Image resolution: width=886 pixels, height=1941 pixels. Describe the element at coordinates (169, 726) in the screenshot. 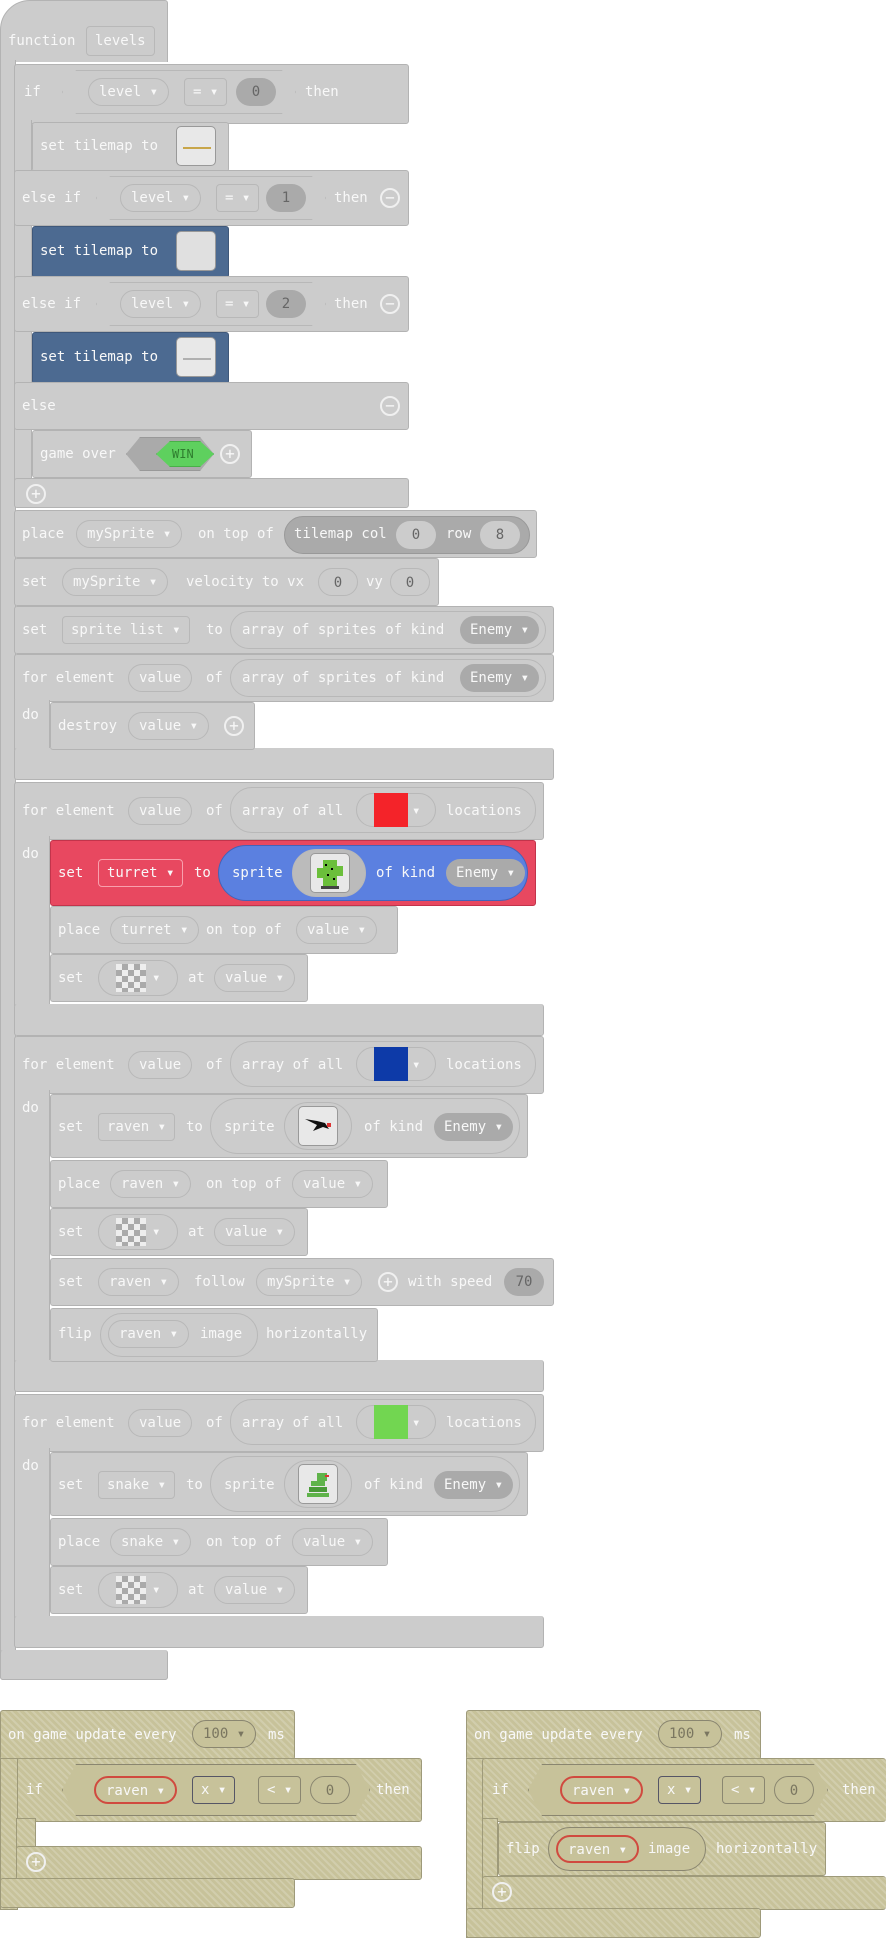

I see `destroy-value-dropdown: value` at that location.